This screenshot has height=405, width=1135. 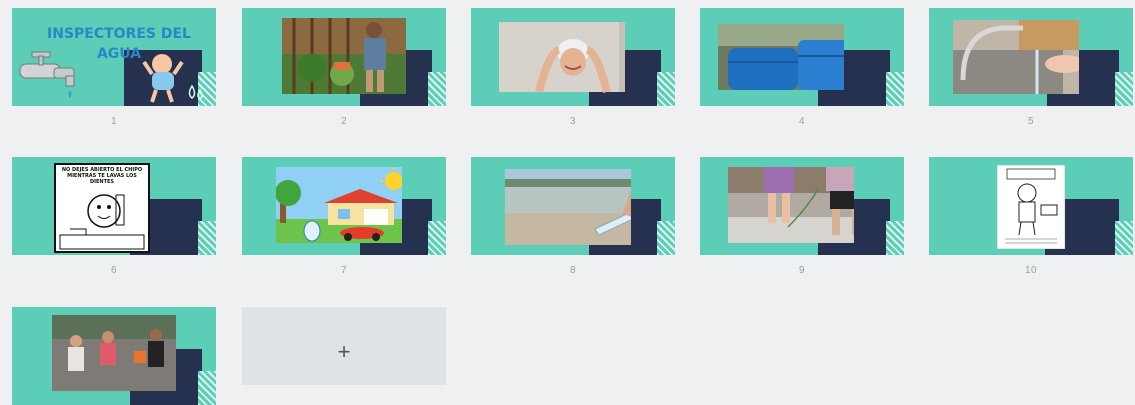 I want to click on slide-number: 2, so click(x=344, y=121).